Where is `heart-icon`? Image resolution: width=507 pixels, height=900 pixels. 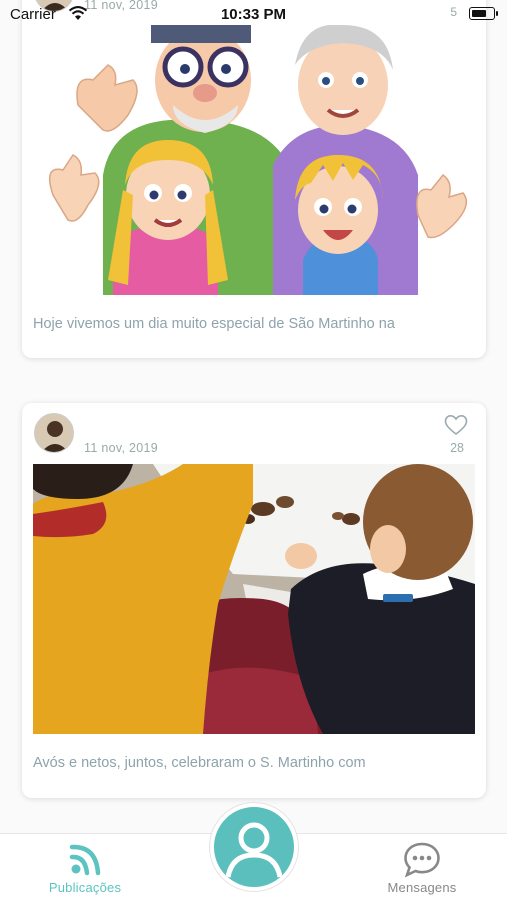 heart-icon is located at coordinates (456, 425).